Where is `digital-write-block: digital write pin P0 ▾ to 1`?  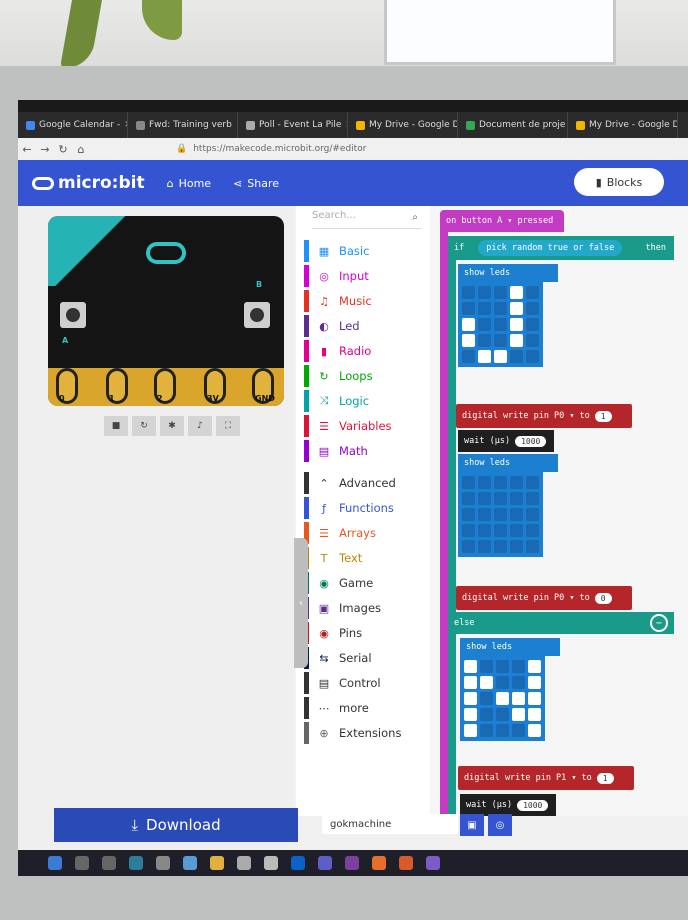
digital-write-block: digital write pin P0 ▾ to 1 is located at coordinates (544, 416).